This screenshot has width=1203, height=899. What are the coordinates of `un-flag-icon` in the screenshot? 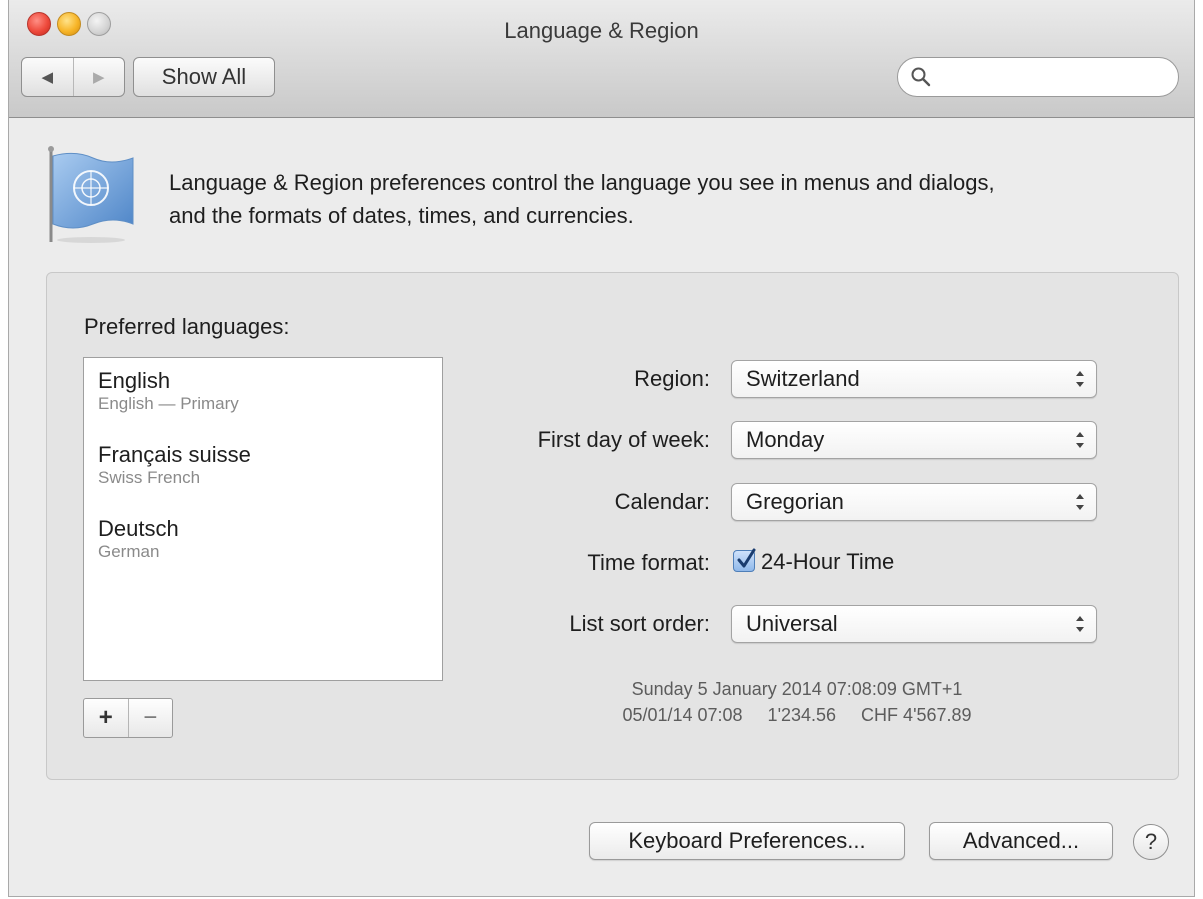 It's located at (91, 194).